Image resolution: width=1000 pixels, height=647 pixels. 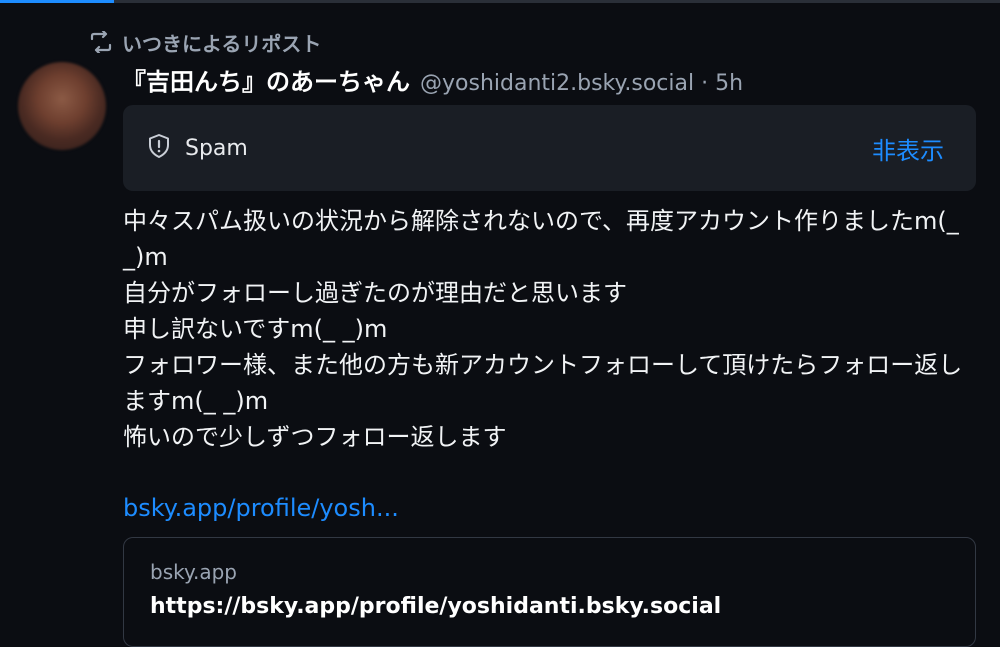 What do you see at coordinates (581, 83) in the screenshot?
I see `author-handle-and-time: @yoshidanti2.bsky.social · 5h` at bounding box center [581, 83].